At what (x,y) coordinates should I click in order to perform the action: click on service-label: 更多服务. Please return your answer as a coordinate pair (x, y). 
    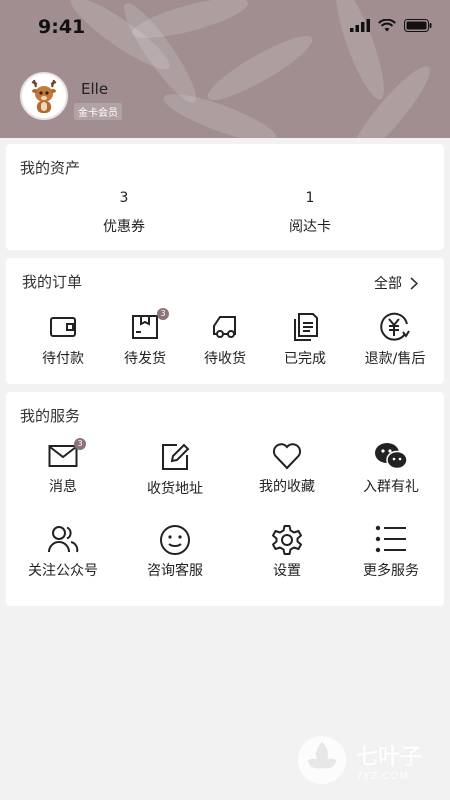
    Looking at the image, I should click on (391, 571).